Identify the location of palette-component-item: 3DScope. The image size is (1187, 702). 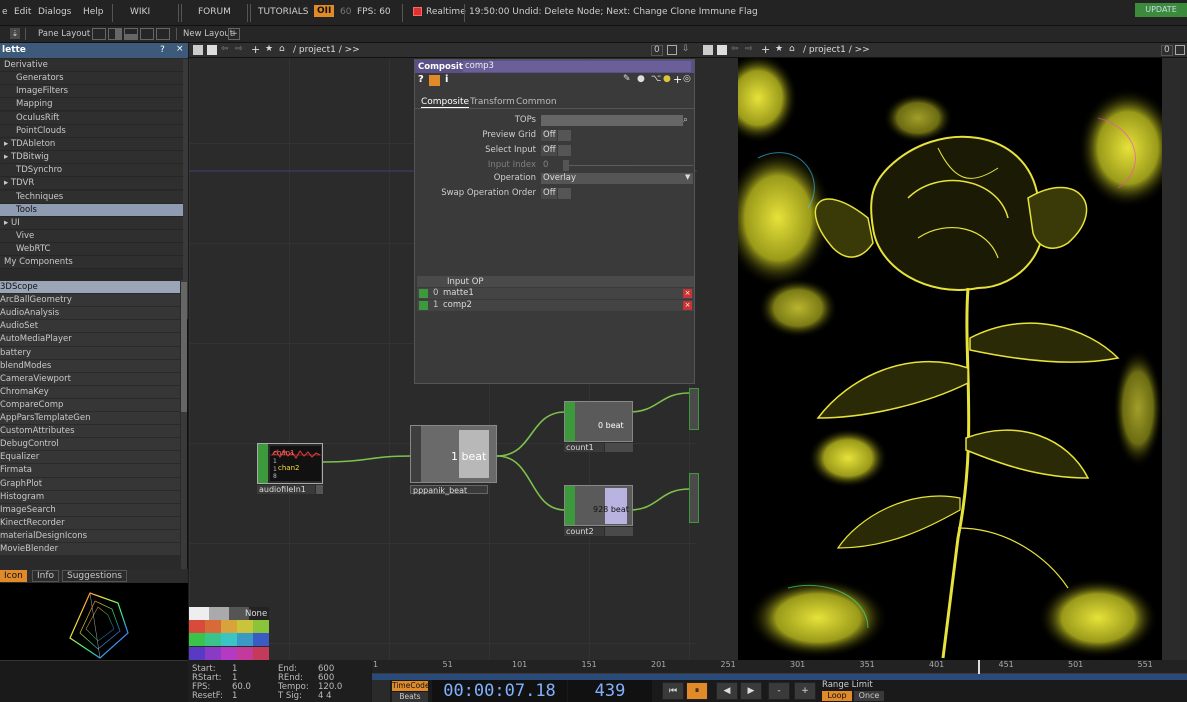
(90, 288).